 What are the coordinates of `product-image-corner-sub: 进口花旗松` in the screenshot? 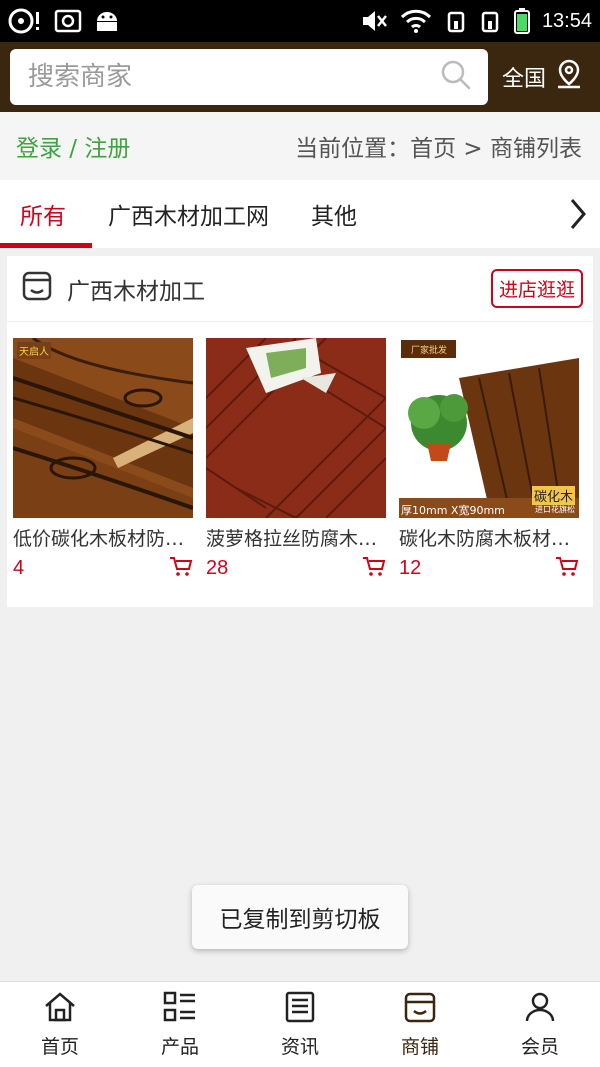 It's located at (555, 509).